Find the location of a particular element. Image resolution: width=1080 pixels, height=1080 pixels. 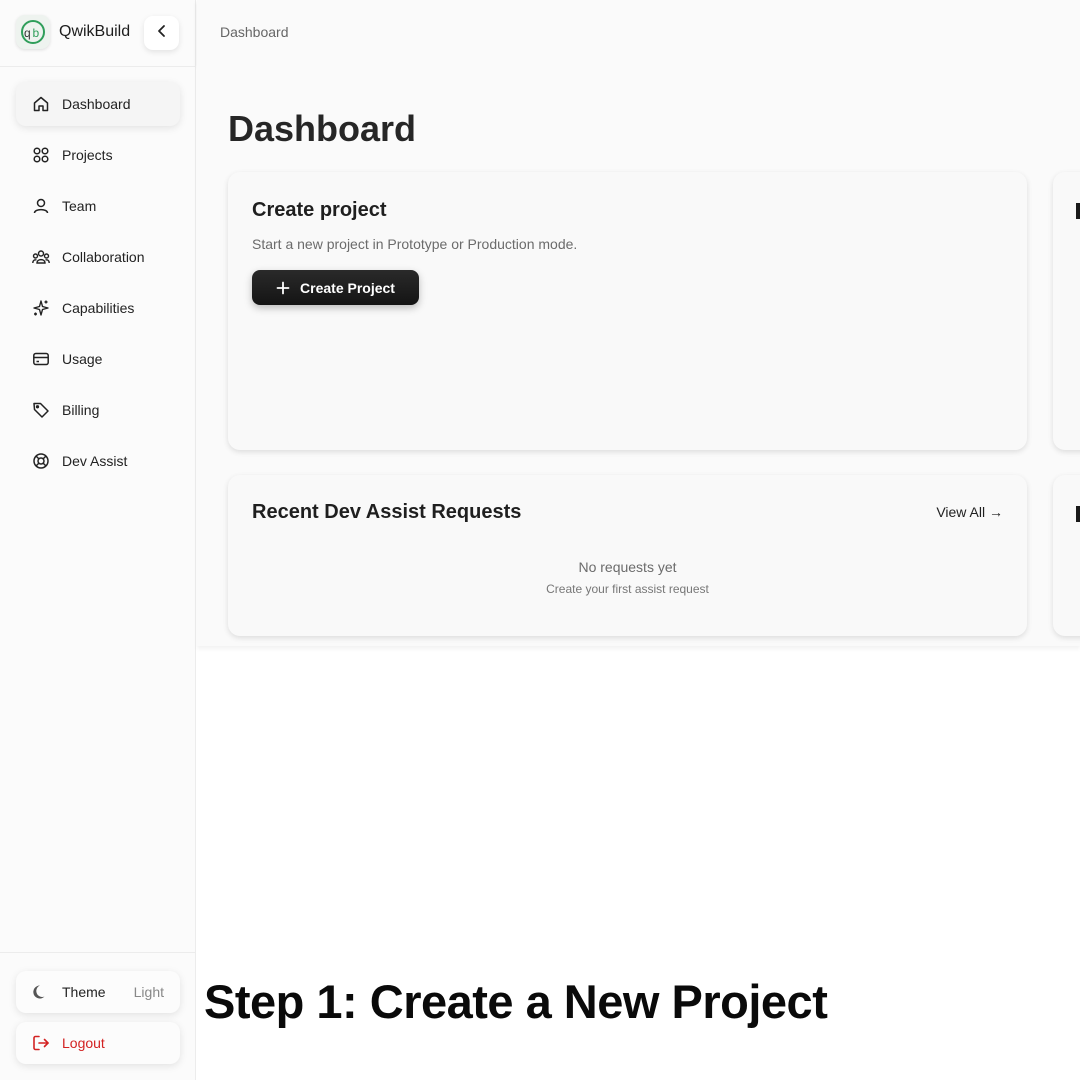

qwikbuild-logo-icon: q b is located at coordinates (33, 32).